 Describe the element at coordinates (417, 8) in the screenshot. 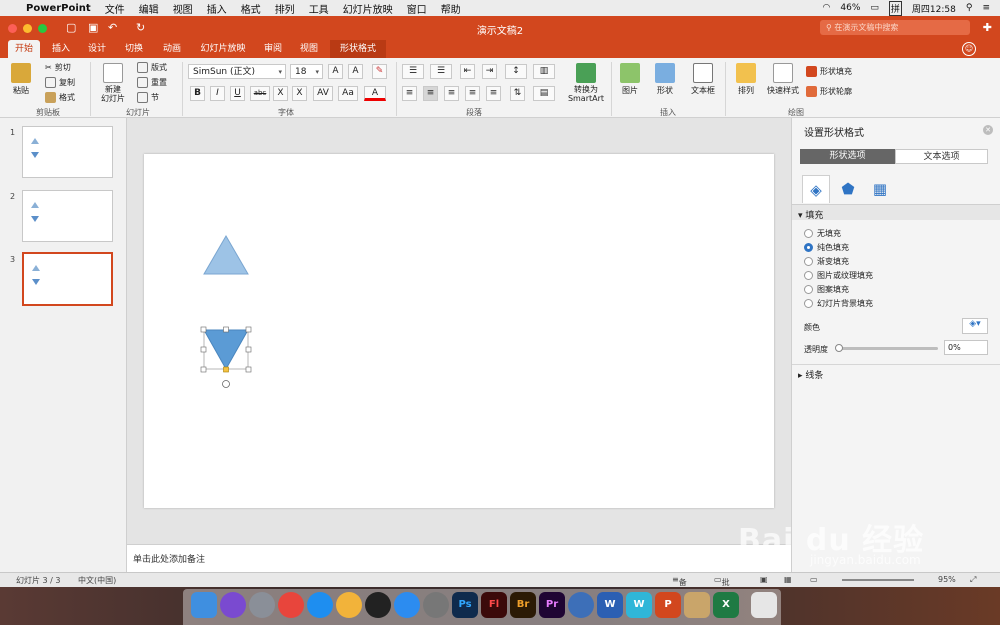

I see `menu-window: 窗口` at that location.